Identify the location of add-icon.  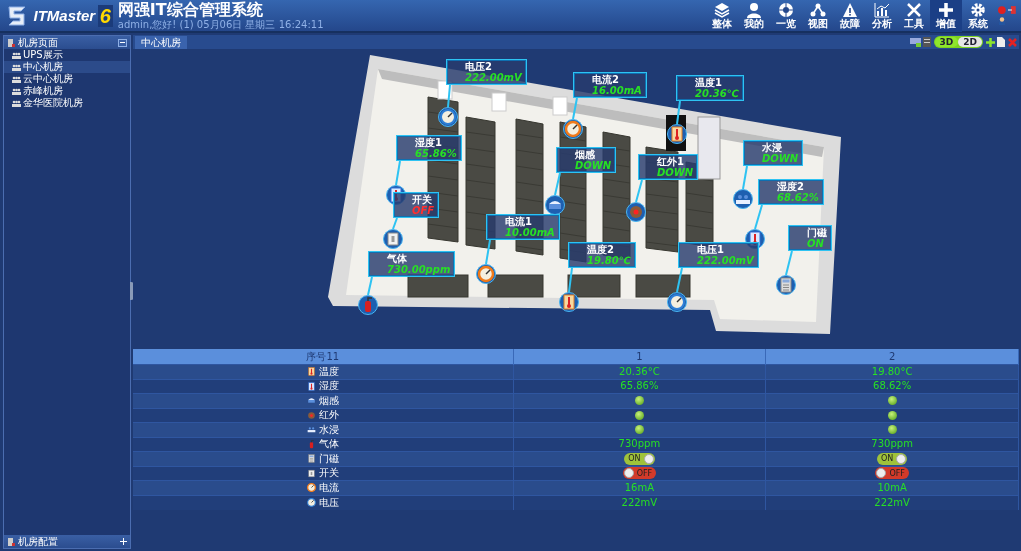
(990, 42).